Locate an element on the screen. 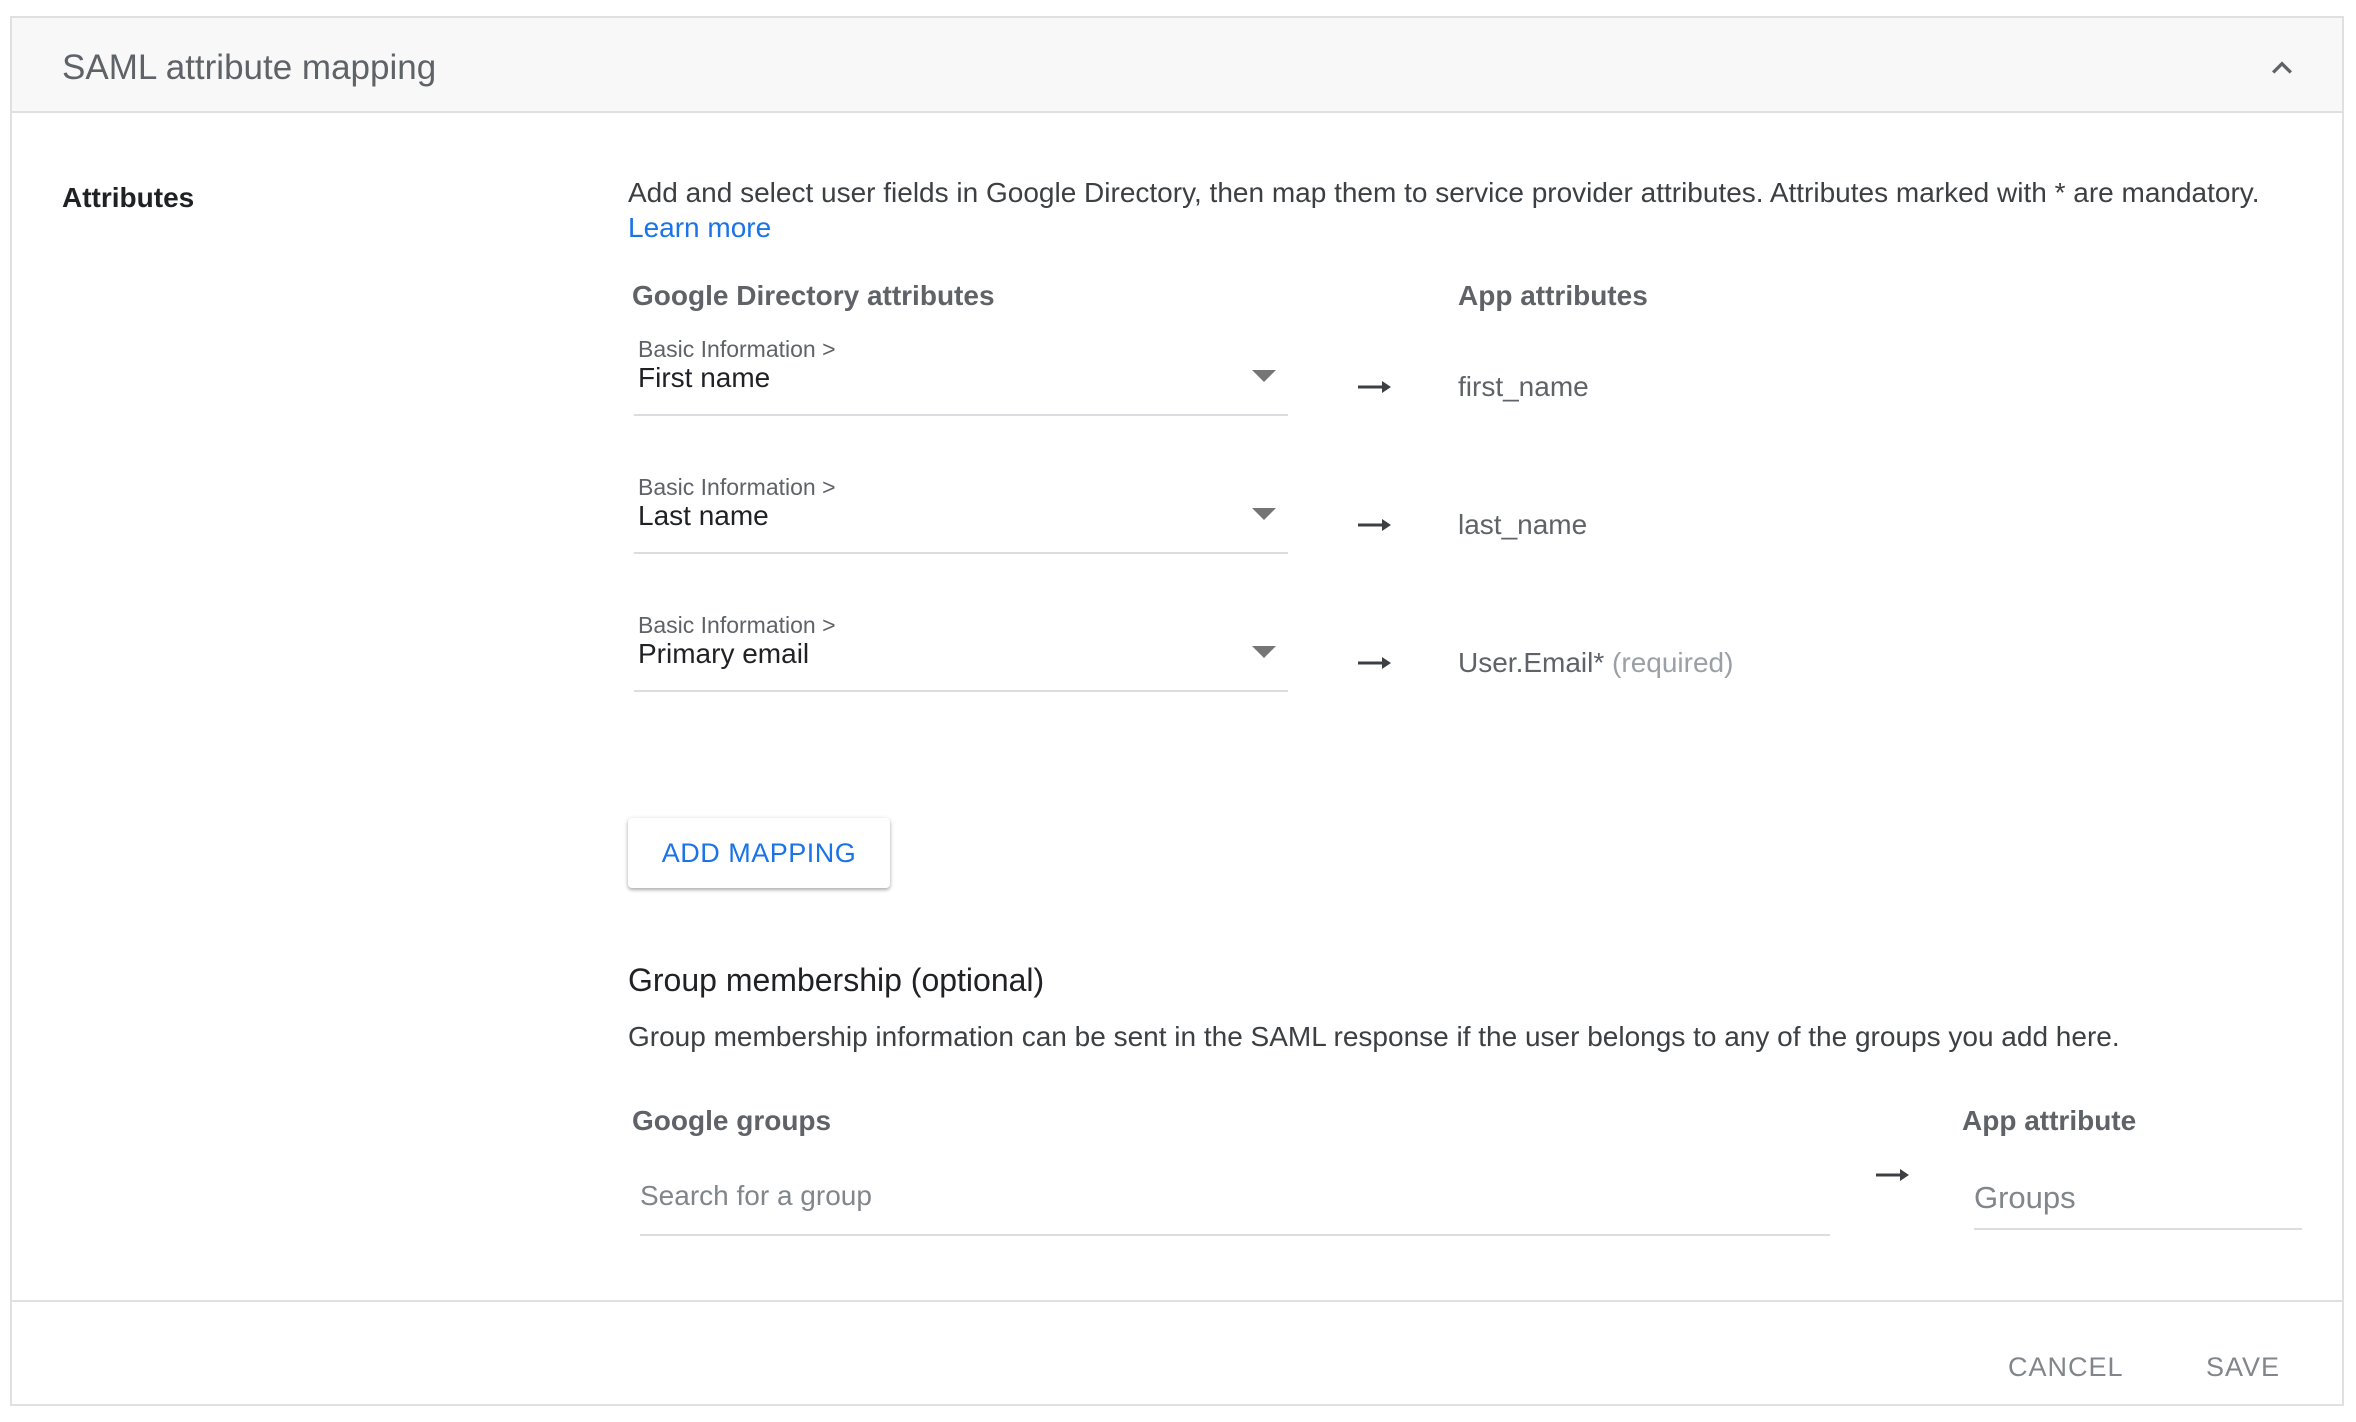 This screenshot has height=1422, width=2356. google-groups-header: Google groups is located at coordinates (732, 1120).